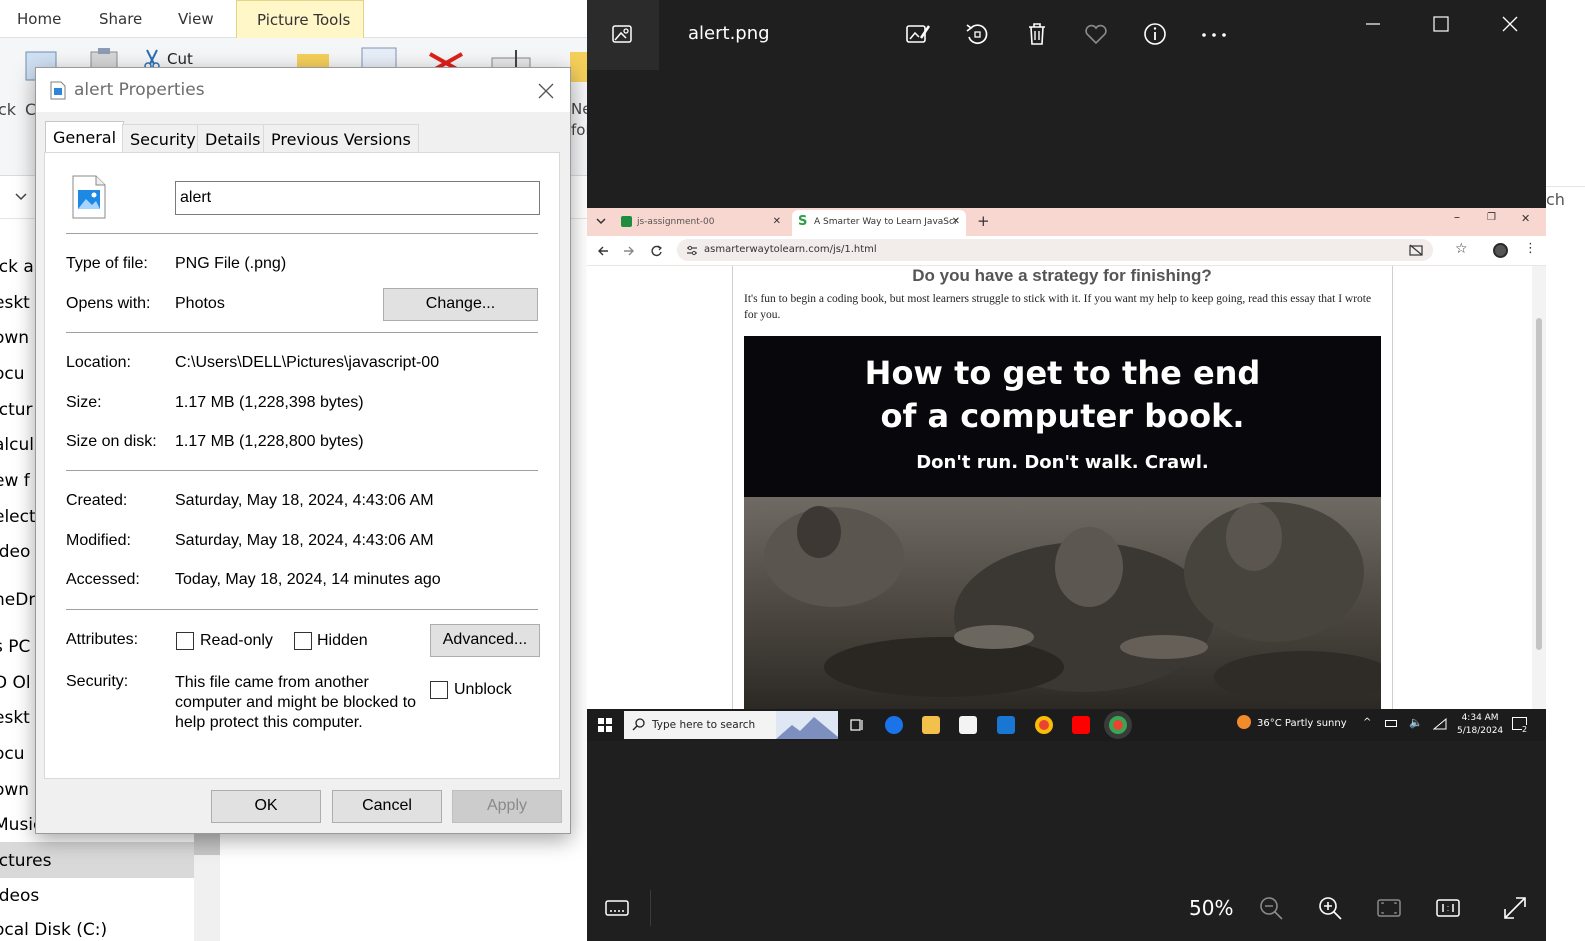 The height and width of the screenshot is (941, 1585). Describe the element at coordinates (731, 725) in the screenshot. I see `taskbar-search-box: Type here to search` at that location.